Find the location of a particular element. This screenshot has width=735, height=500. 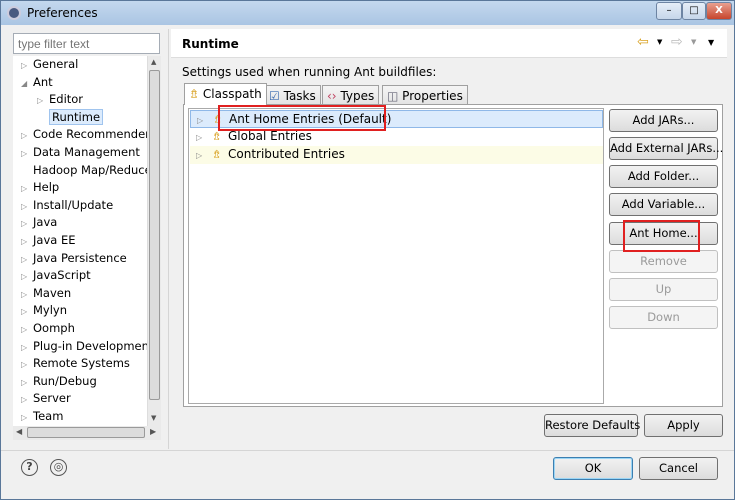

nav-item-hadoop-map-reduce: Hadoop Map/Reduce is located at coordinates (86, 171).